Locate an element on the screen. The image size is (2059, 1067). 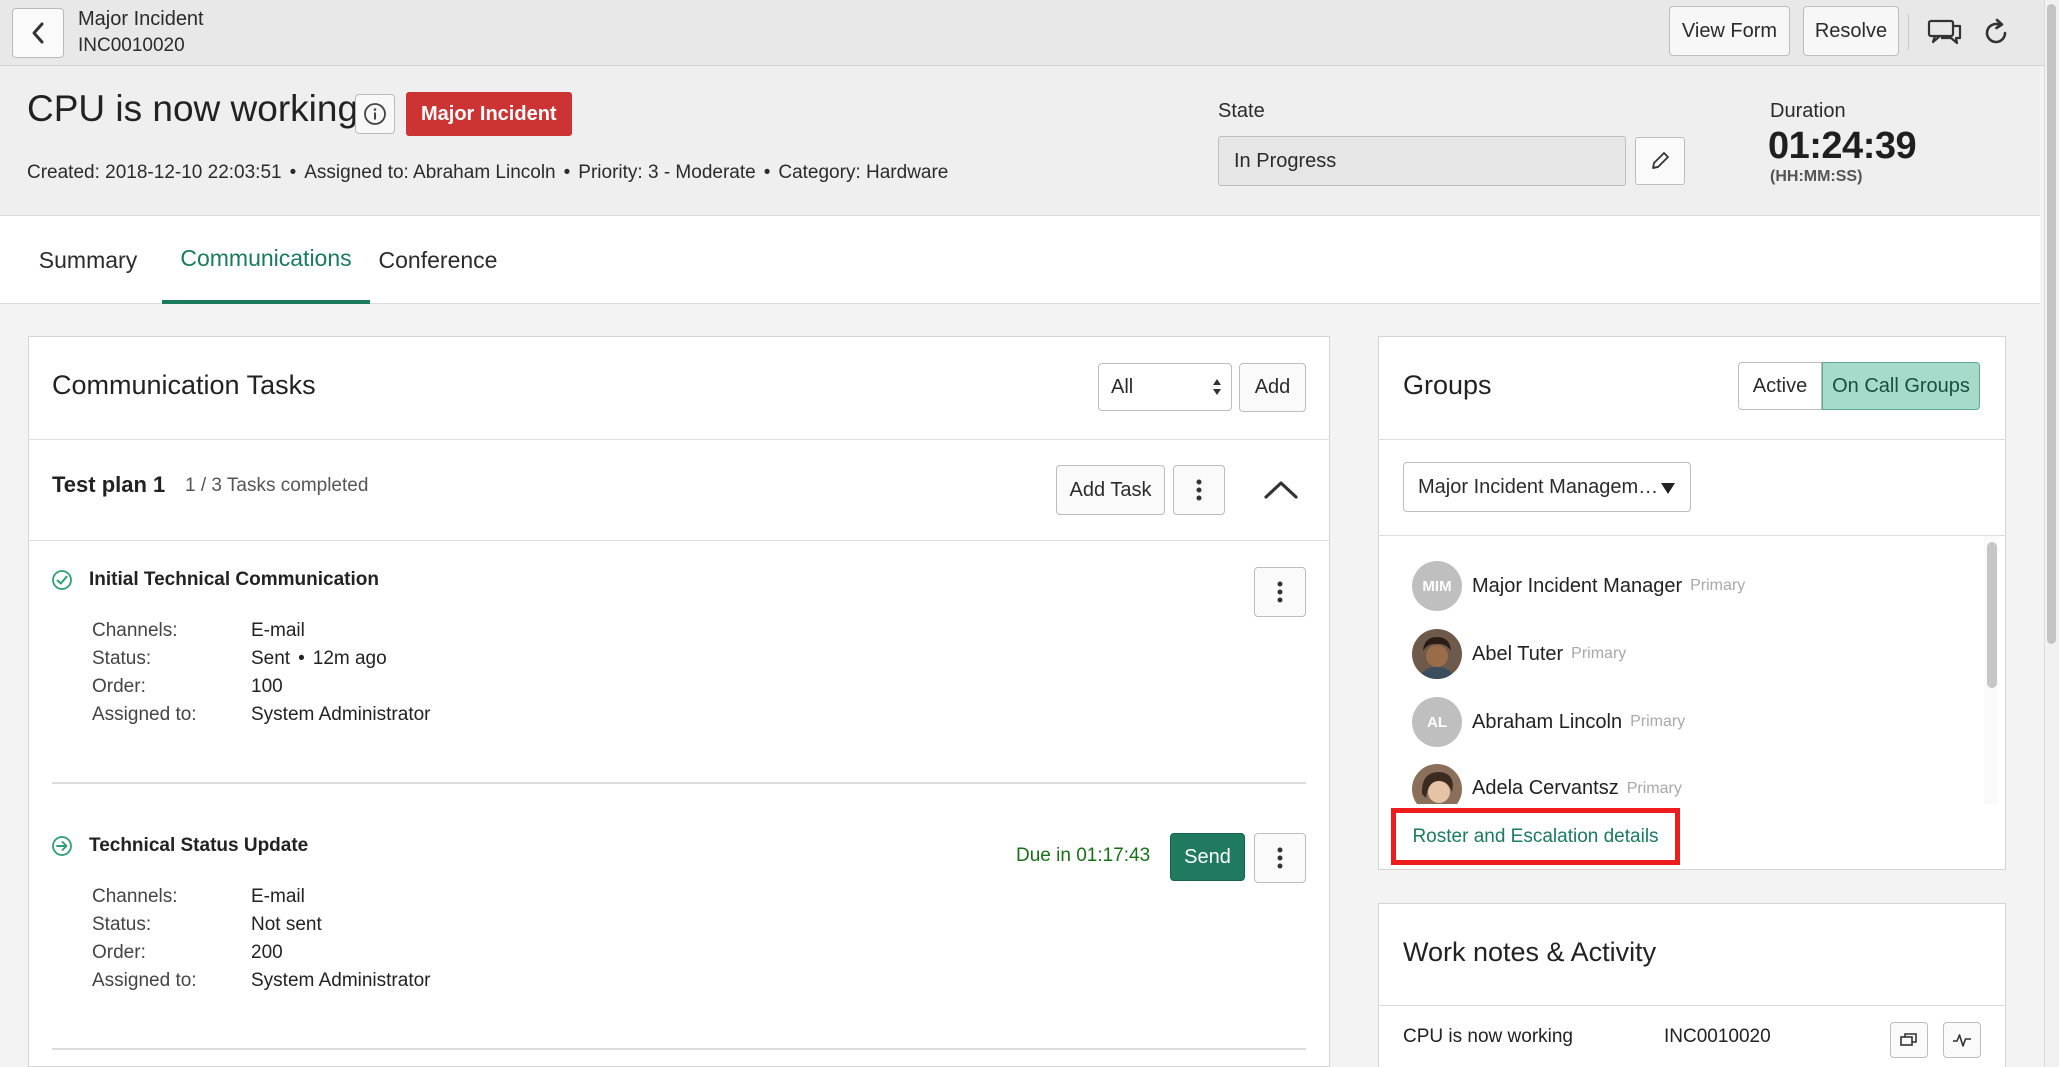
task-filter-value: All is located at coordinates (1122, 386).